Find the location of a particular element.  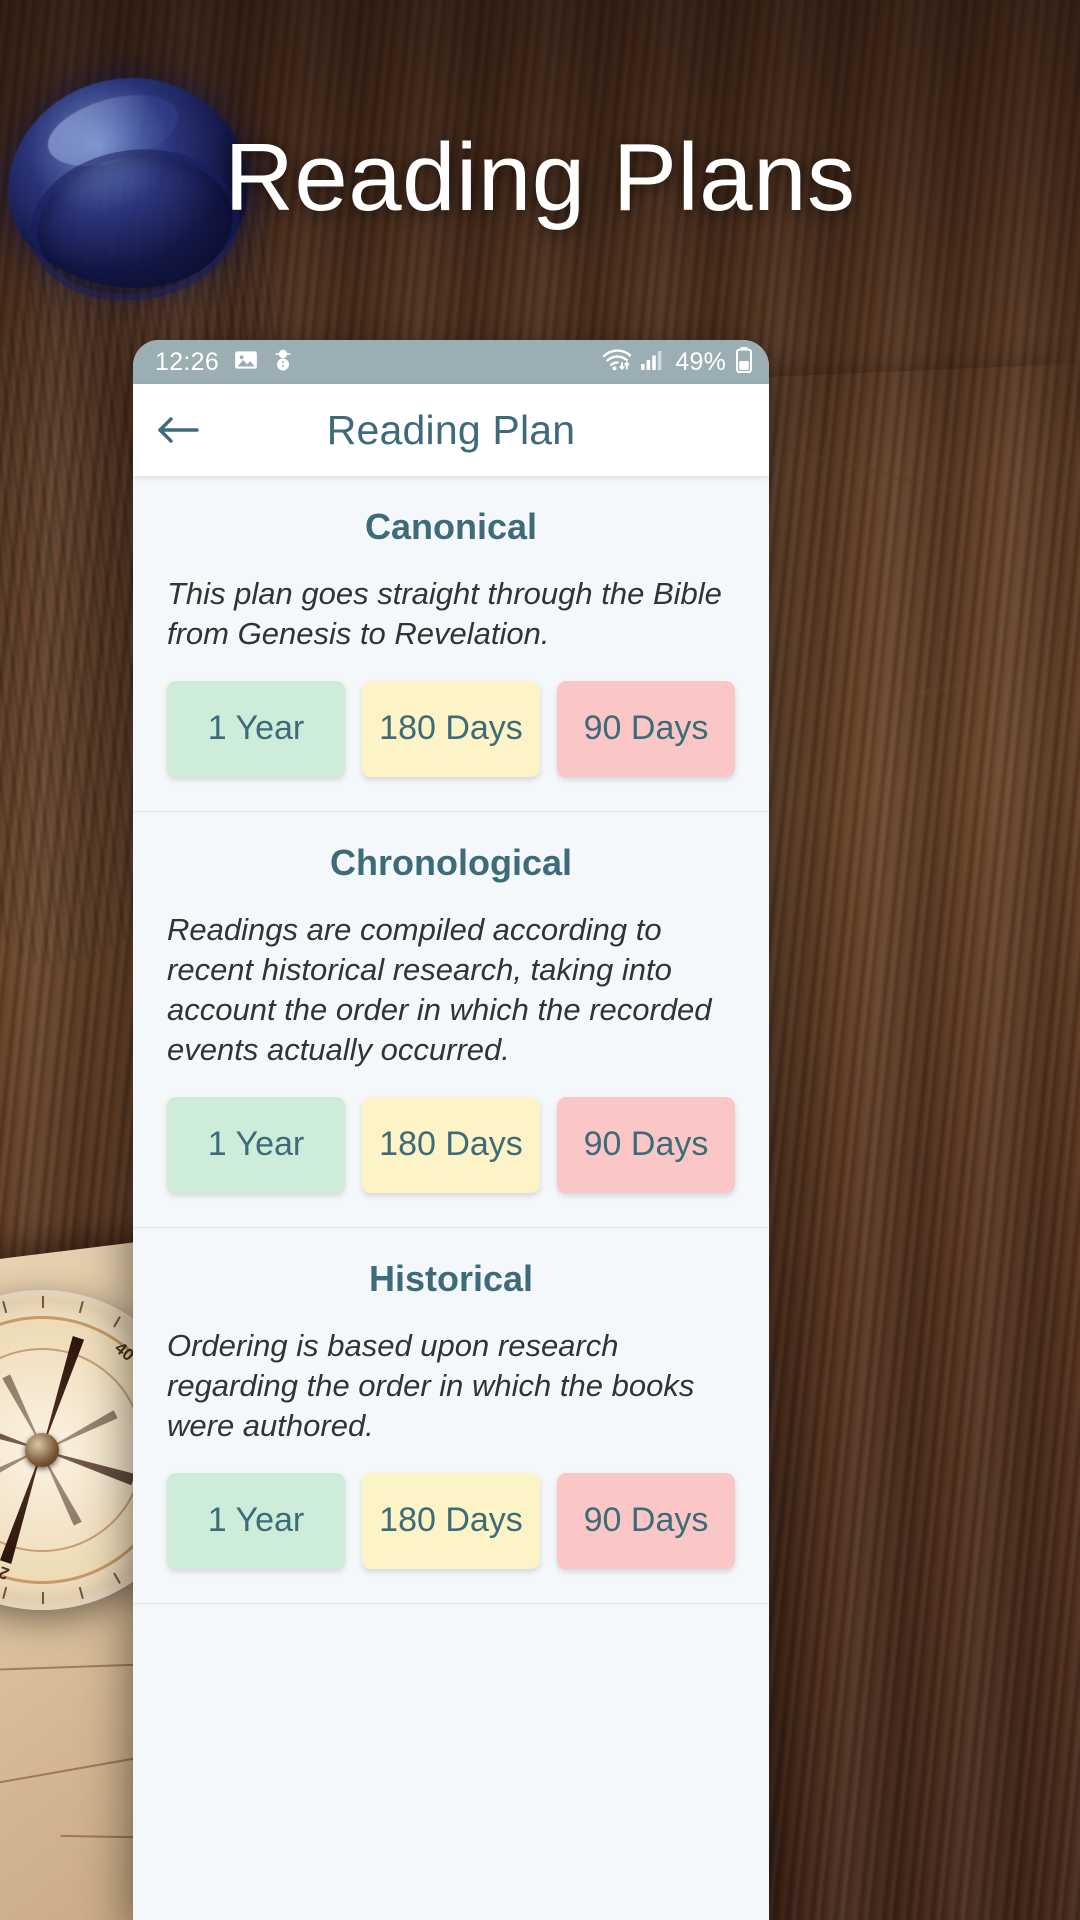

back-arrow-icon is located at coordinates (178, 430).